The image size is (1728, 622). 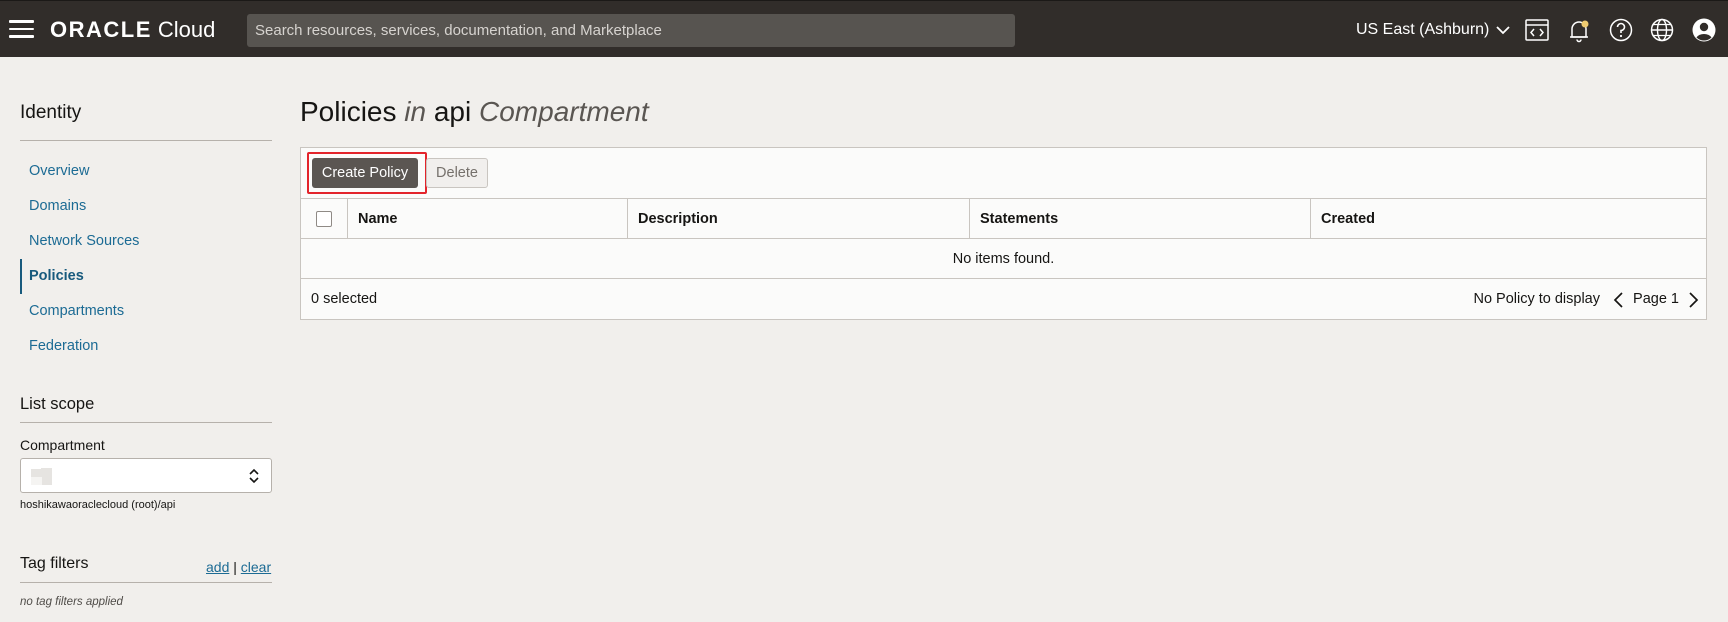 What do you see at coordinates (62, 445) in the screenshot?
I see `compartment-label: Compartment` at bounding box center [62, 445].